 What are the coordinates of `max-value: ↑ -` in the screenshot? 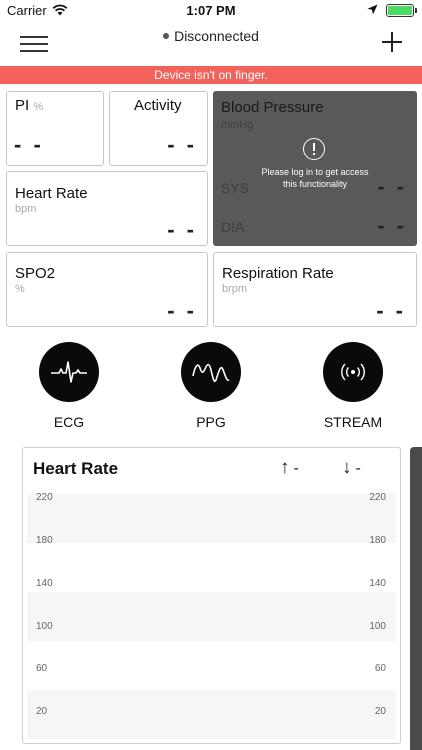 It's located at (289, 468).